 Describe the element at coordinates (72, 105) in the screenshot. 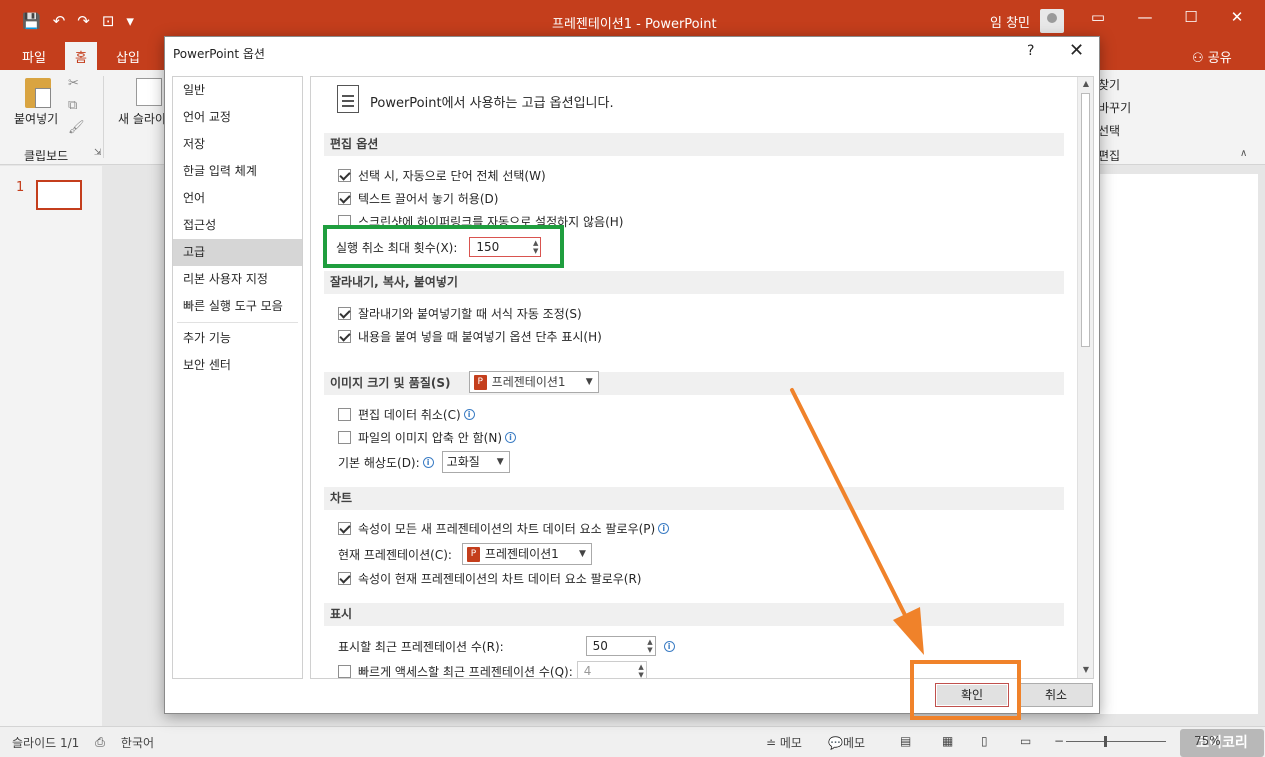

I see `copy-icon: ⧉` at that location.